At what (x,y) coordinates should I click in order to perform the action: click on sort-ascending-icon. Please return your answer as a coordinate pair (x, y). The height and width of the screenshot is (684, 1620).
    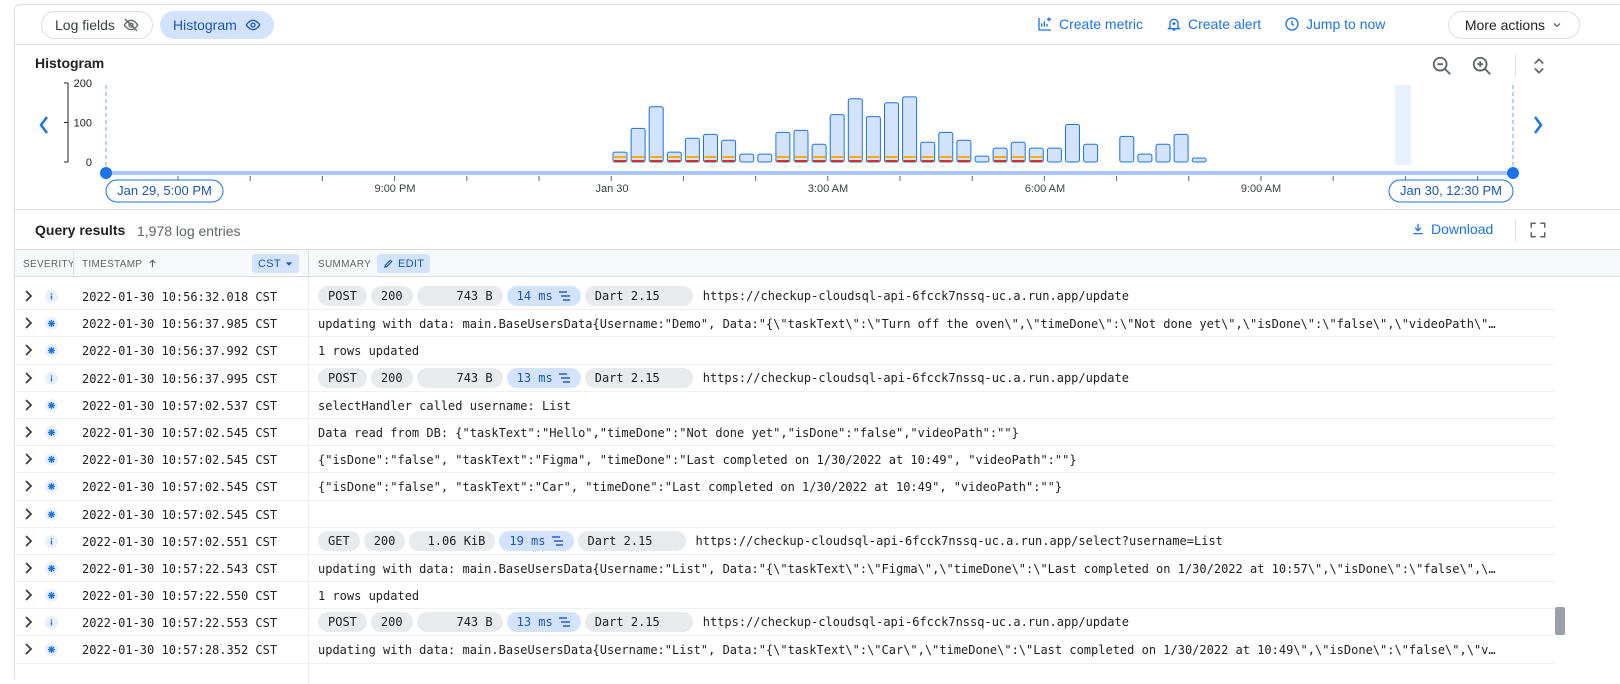
    Looking at the image, I should click on (152, 263).